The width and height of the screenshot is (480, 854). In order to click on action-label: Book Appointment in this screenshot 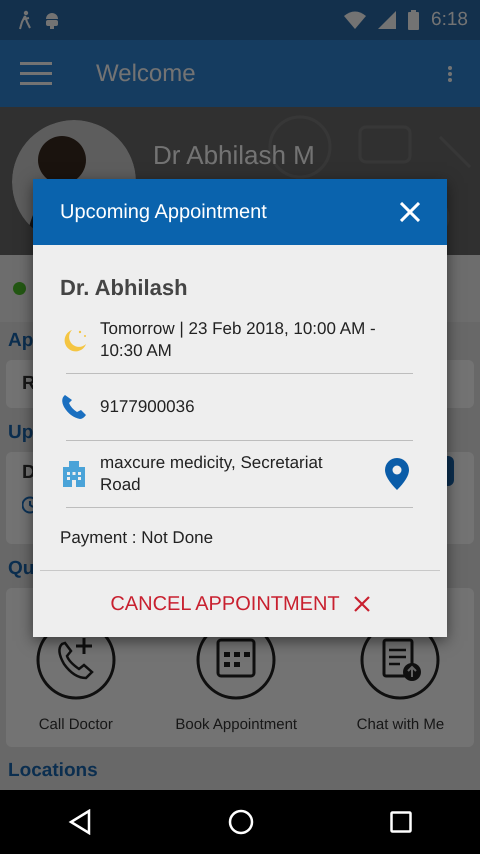, I will do `click(236, 724)`.